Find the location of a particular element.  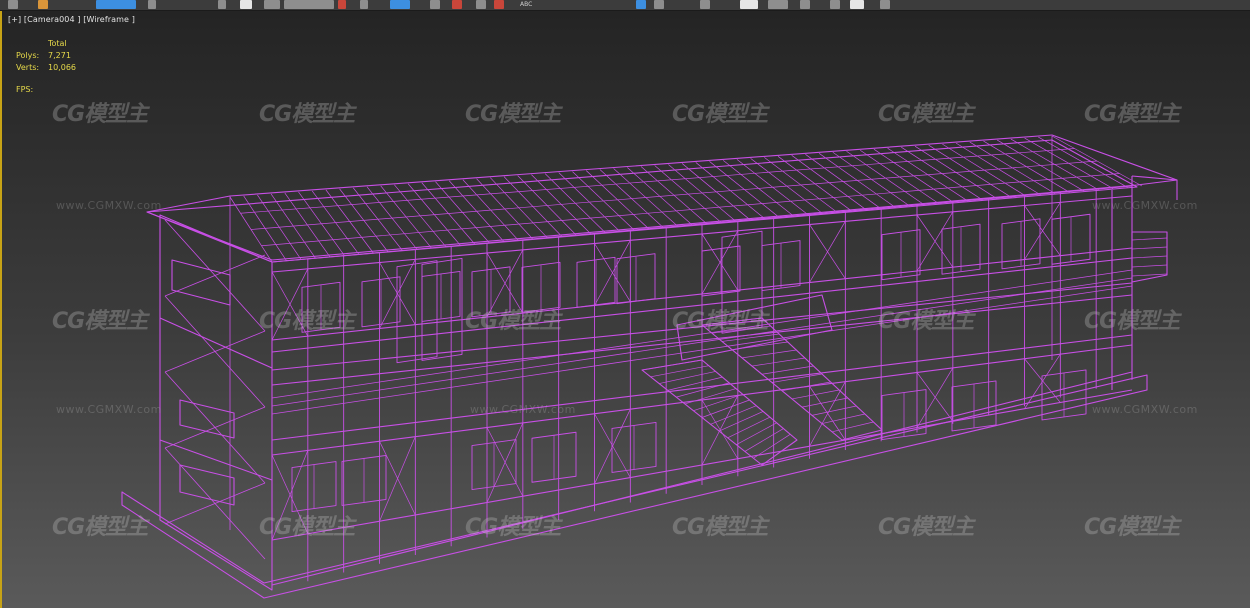

angle-snap-icon is located at coordinates (457, 4).